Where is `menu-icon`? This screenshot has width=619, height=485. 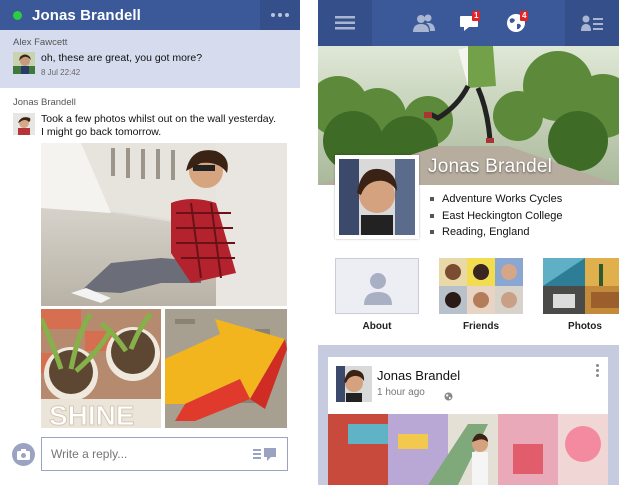 menu-icon is located at coordinates (345, 23).